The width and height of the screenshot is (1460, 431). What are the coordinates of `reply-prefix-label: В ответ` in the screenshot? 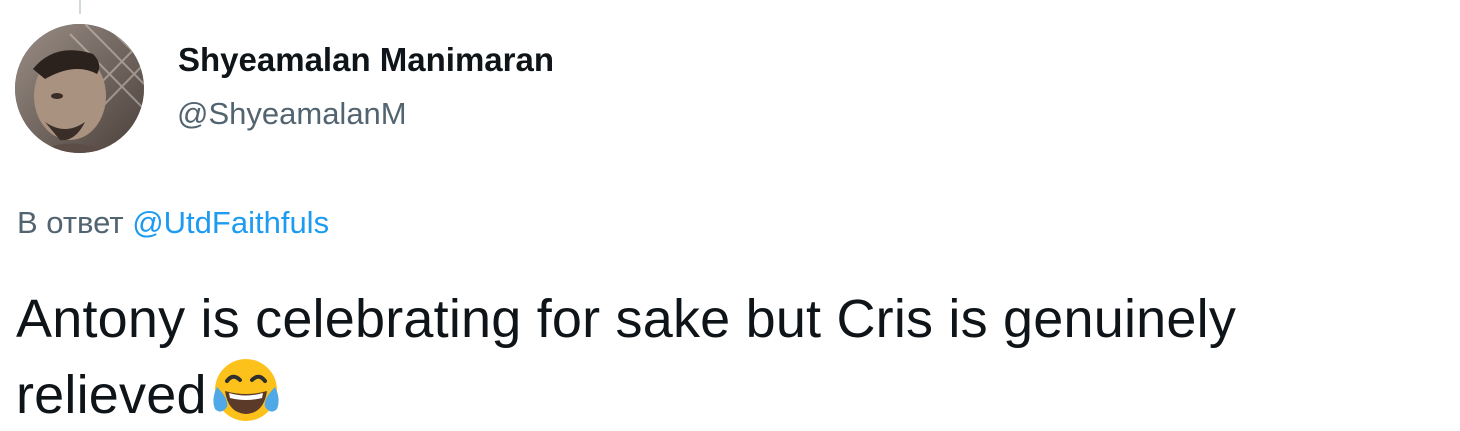 It's located at (75, 222).